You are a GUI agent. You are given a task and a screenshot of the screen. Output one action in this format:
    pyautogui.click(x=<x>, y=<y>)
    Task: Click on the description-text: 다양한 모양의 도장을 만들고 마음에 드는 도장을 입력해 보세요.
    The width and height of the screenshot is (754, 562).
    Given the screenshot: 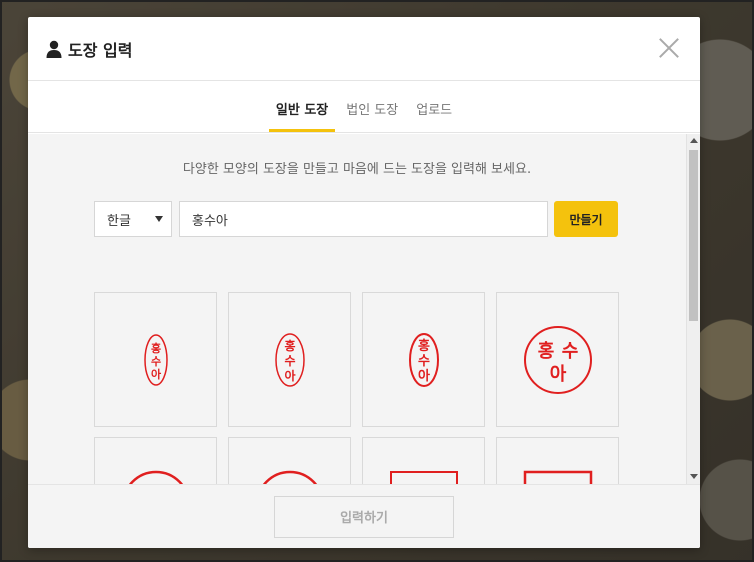 What is the action you would take?
    pyautogui.click(x=357, y=169)
    